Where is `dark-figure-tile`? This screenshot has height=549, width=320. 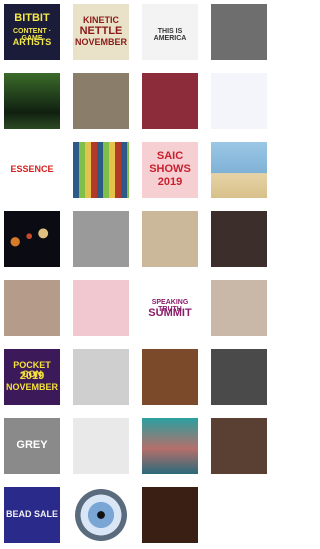
dark-figure-tile is located at coordinates (170, 515).